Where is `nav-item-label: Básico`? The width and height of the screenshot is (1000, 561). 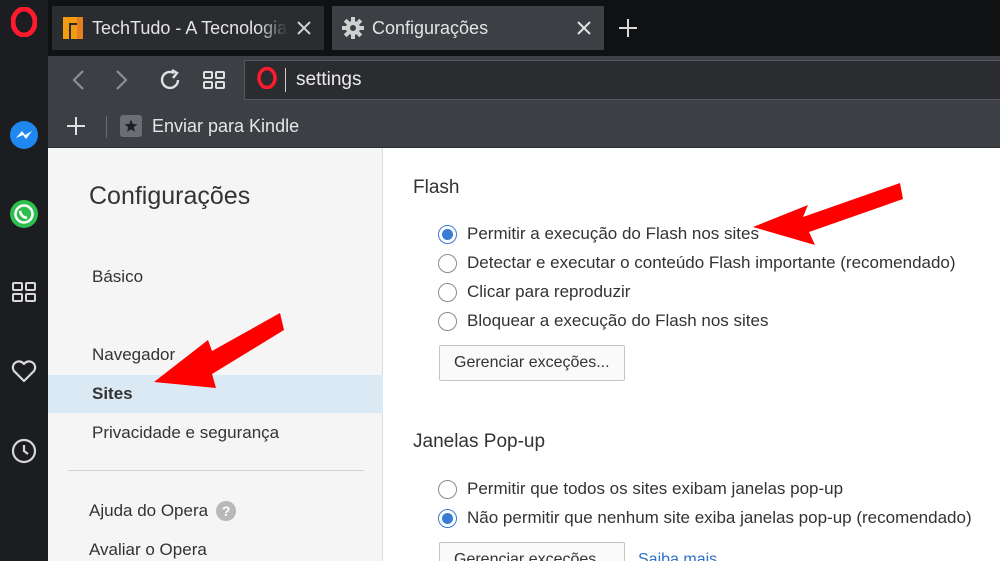
nav-item-label: Básico is located at coordinates (118, 276).